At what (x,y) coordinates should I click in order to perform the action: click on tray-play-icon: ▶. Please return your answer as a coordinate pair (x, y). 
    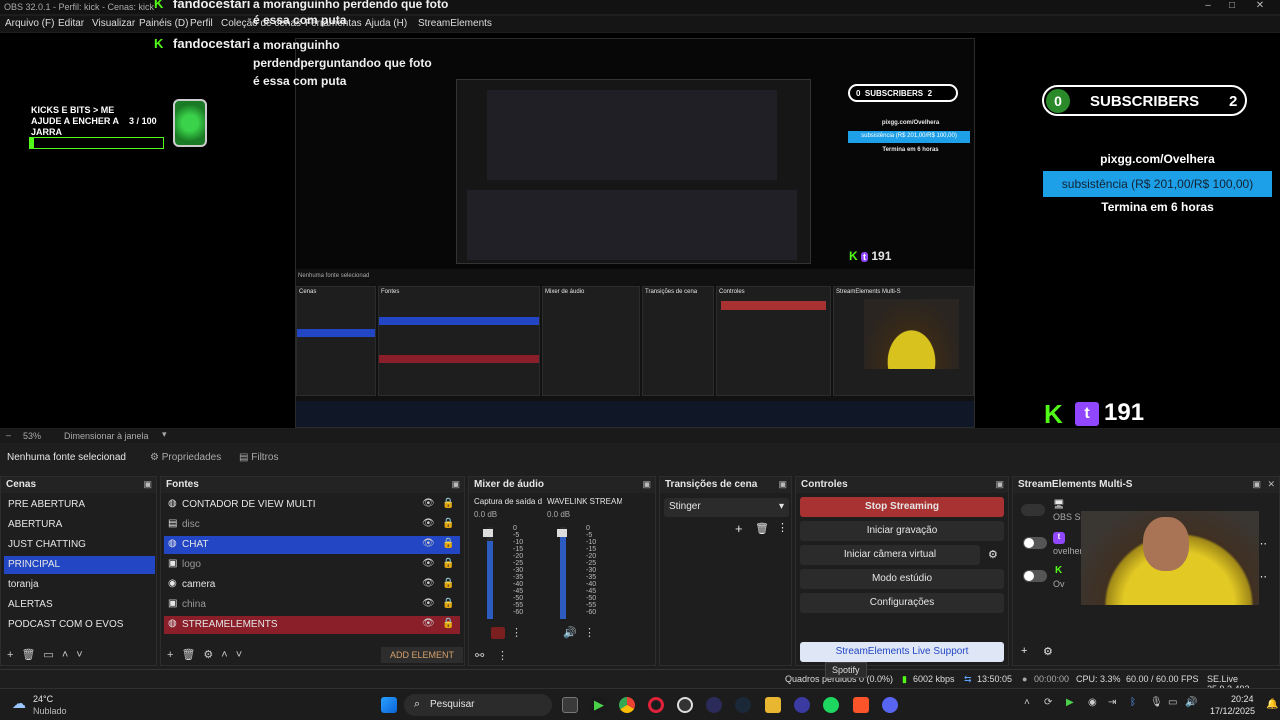
    Looking at the image, I should click on (1070, 702).